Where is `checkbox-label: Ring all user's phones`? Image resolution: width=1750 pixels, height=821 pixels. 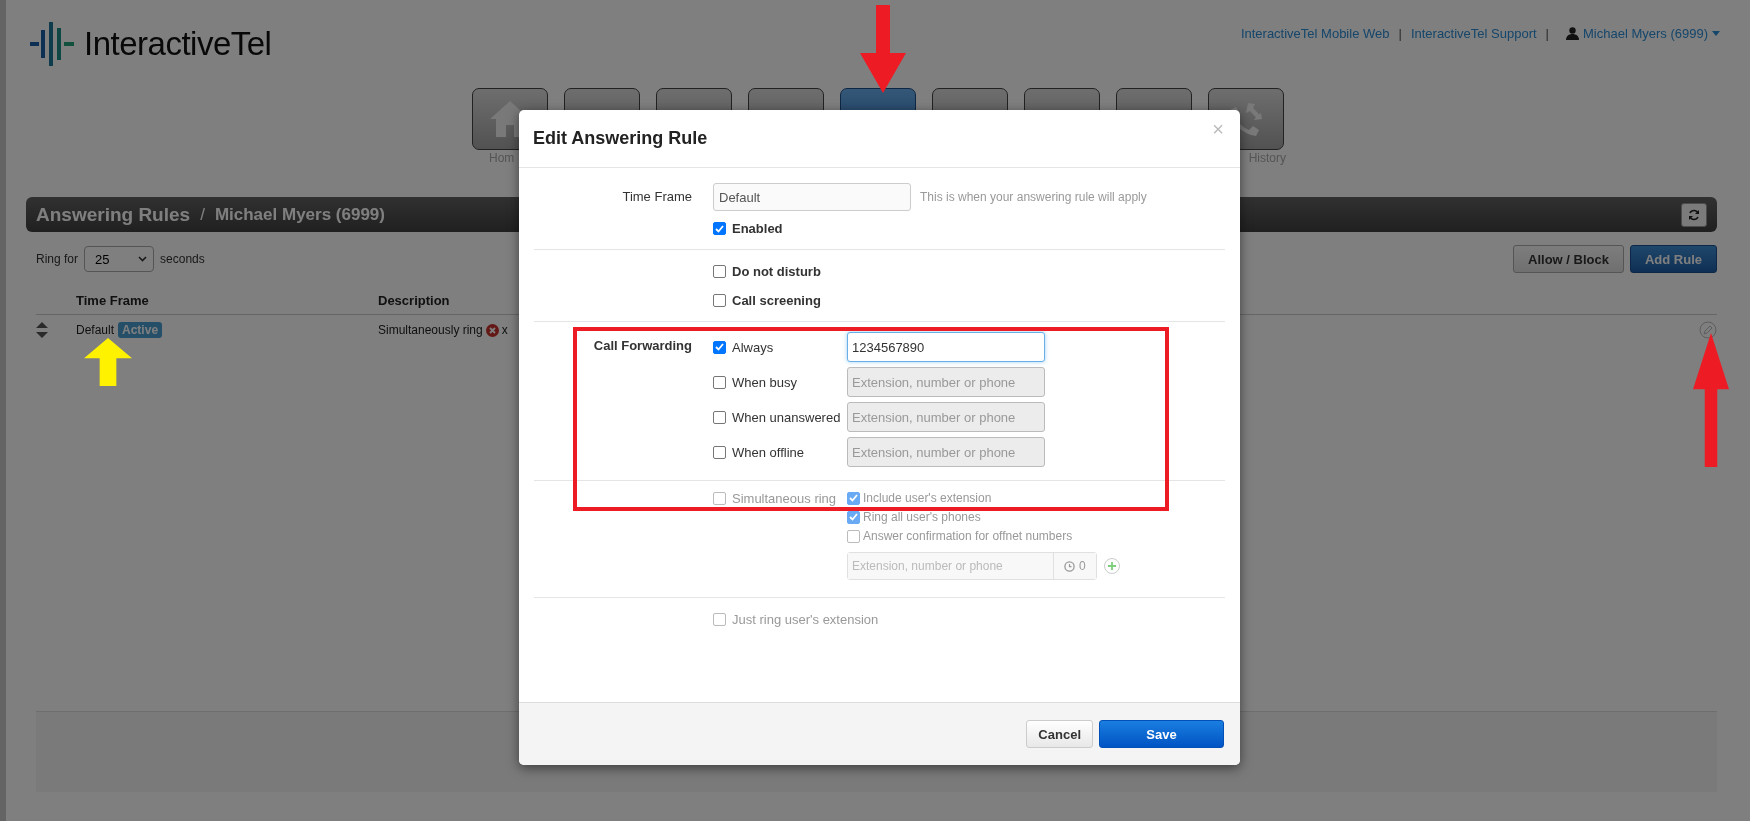
checkbox-label: Ring all user's phones is located at coordinates (922, 517).